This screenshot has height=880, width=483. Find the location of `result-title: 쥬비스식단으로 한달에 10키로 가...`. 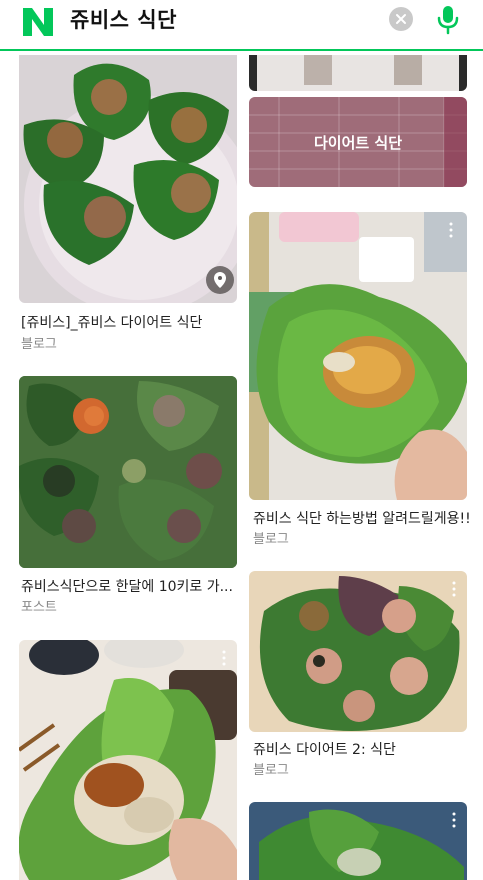

result-title: 쥬비스식단으로 한달에 10키로 가... is located at coordinates (127, 587).